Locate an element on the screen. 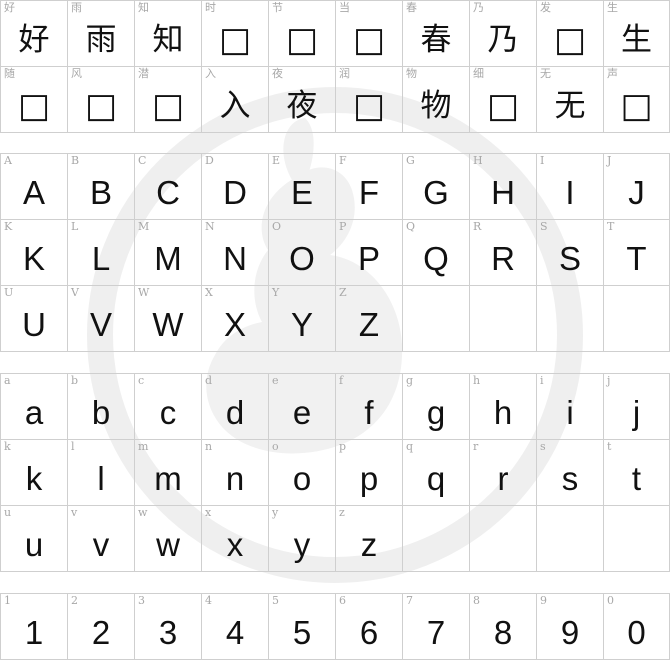 The height and width of the screenshot is (660, 670). cell-label: F is located at coordinates (343, 160).